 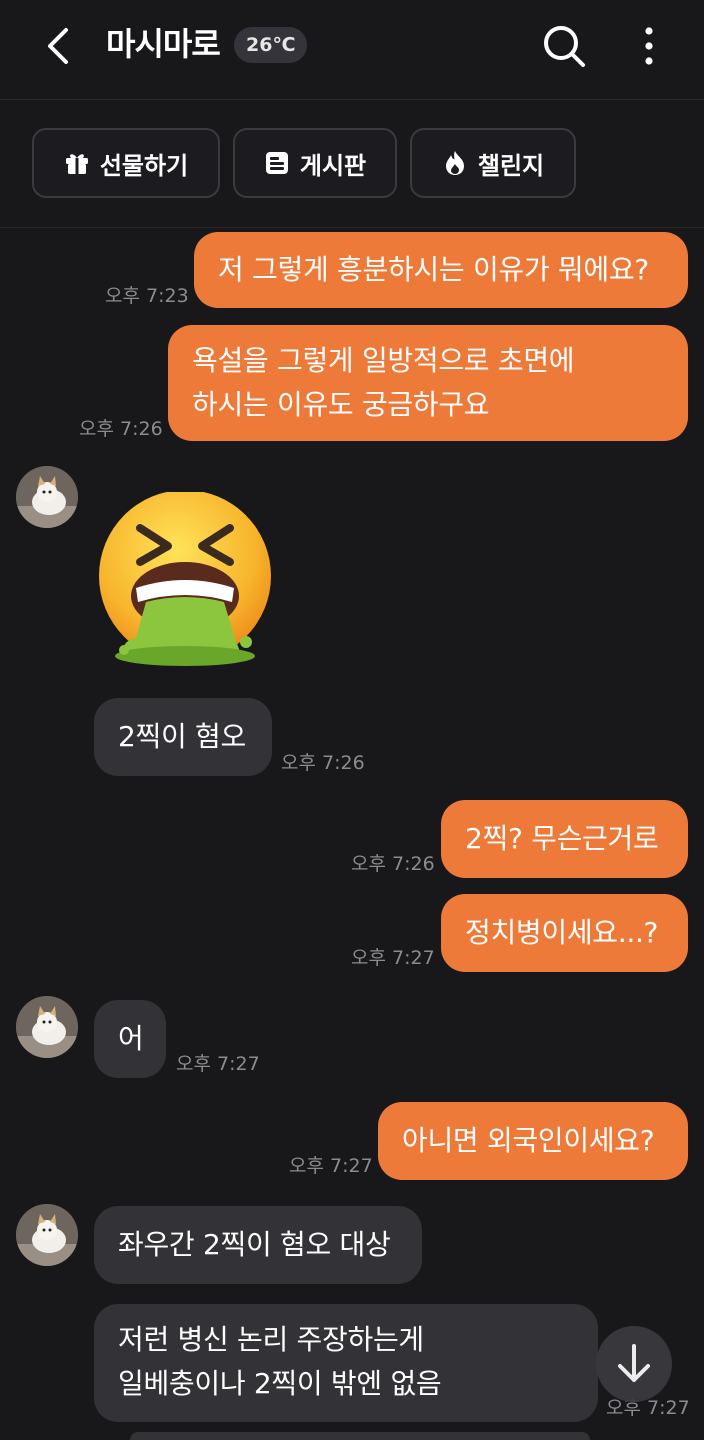 I want to click on challenge-label: 챌린지, so click(x=511, y=165).